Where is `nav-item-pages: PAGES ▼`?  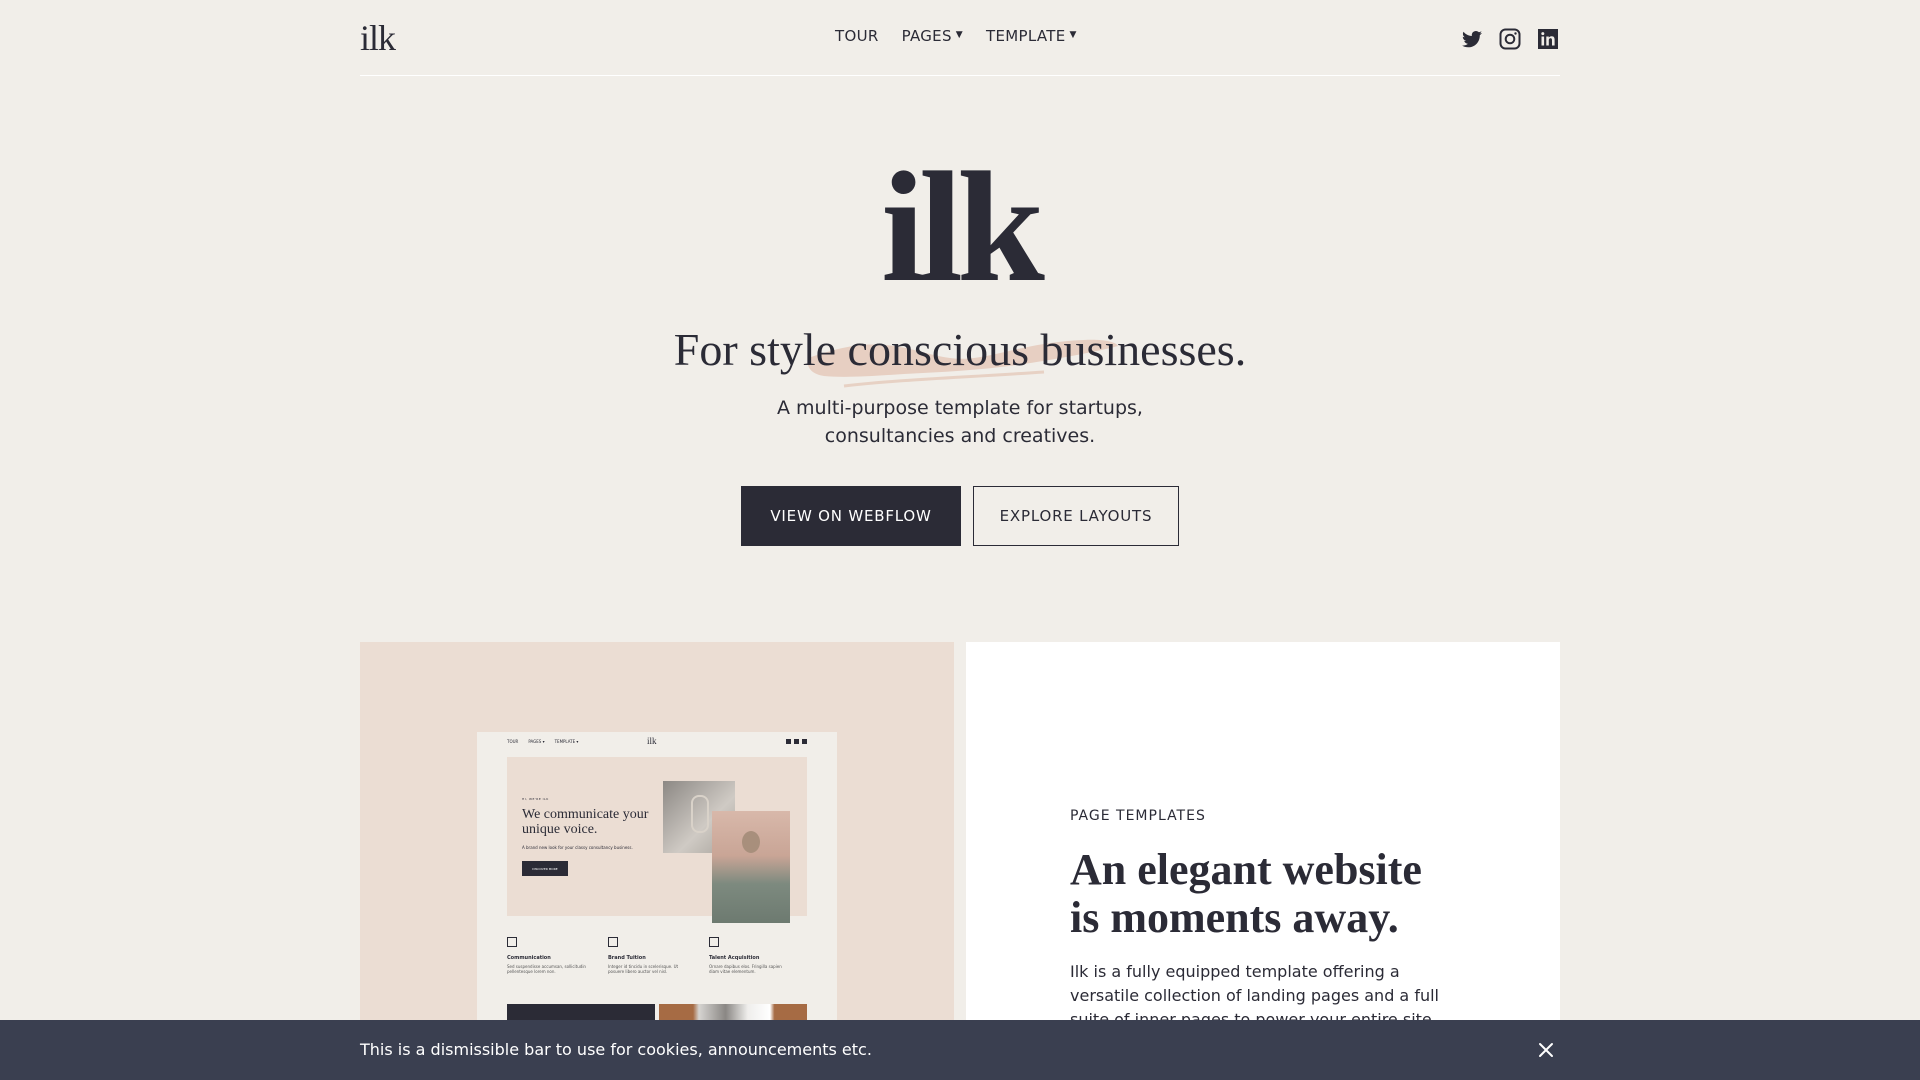
nav-item-pages: PAGES ▼ is located at coordinates (932, 36).